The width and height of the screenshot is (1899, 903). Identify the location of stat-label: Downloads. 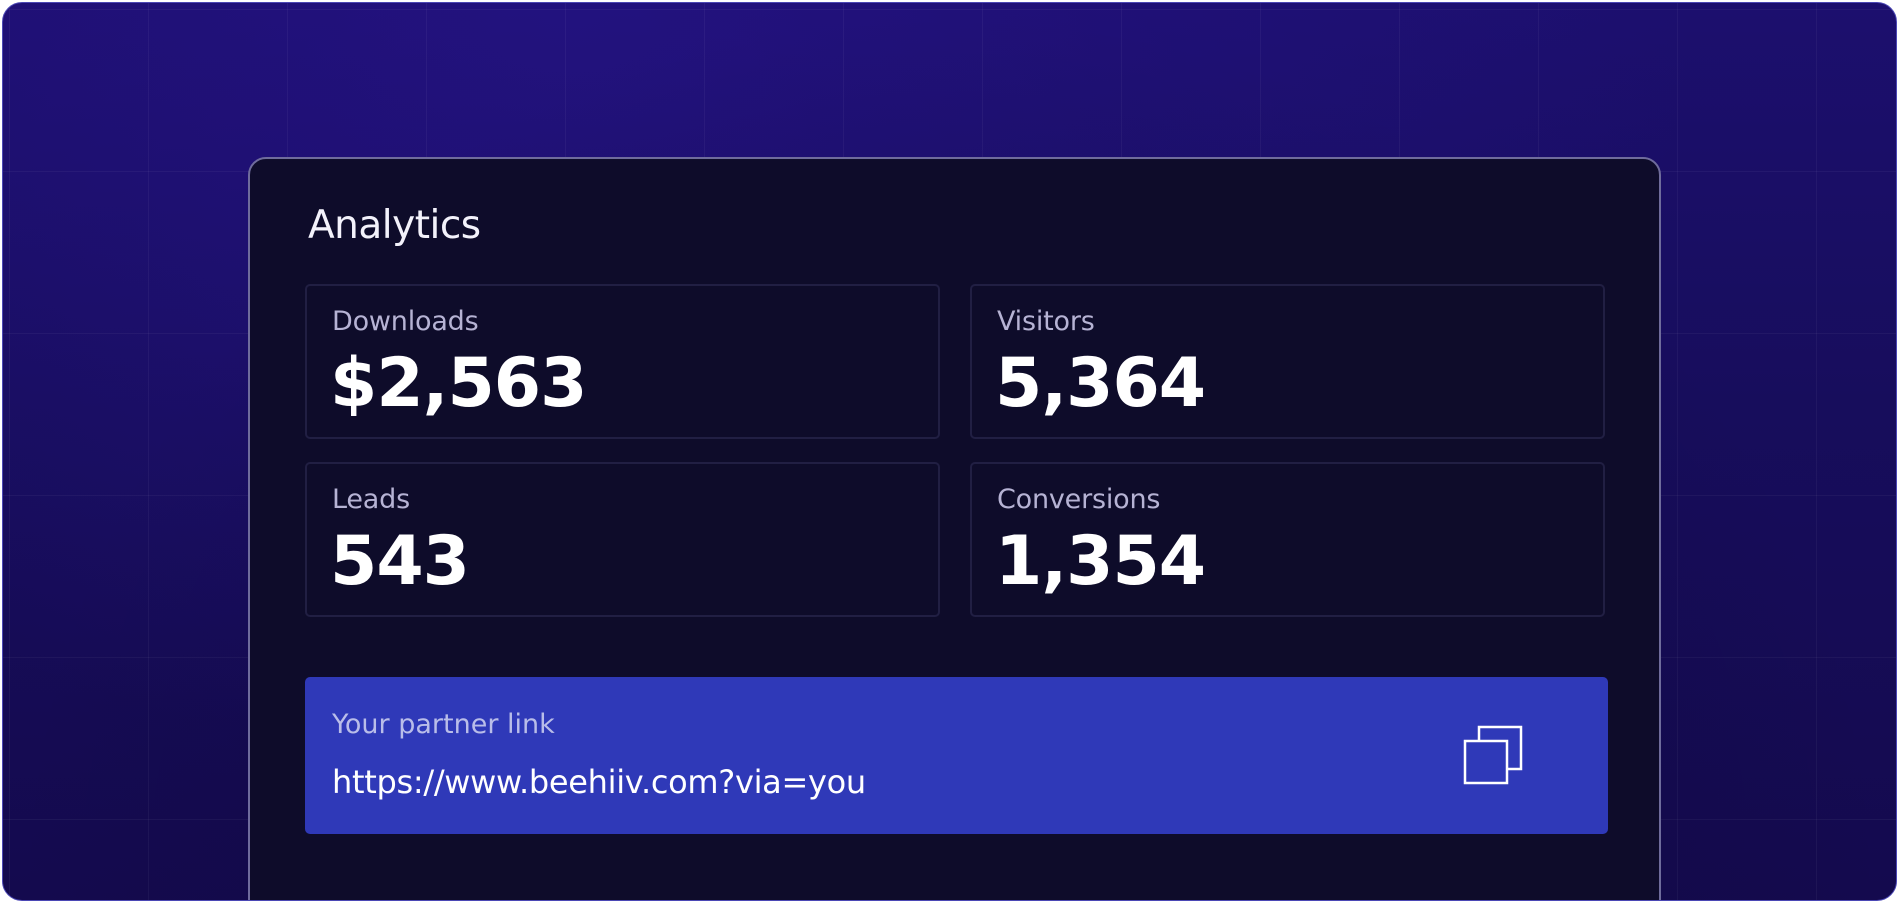
(405, 321).